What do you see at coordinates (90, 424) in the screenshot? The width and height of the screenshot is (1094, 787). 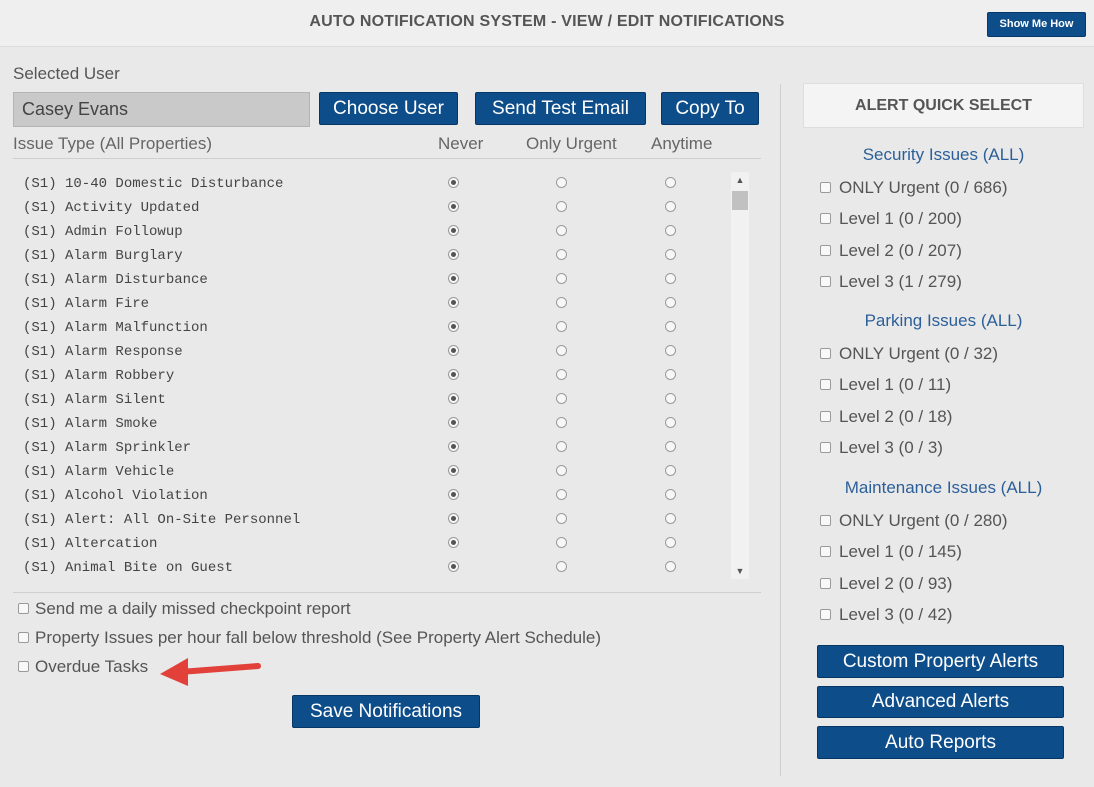 I see `issue-type-name: (S1) Alarm Smoke` at bounding box center [90, 424].